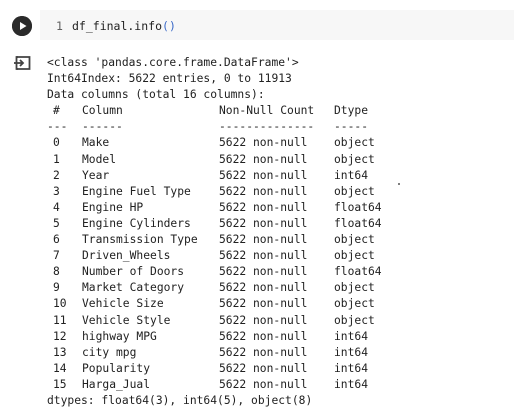 The image size is (517, 412). Describe the element at coordinates (113, 207) in the screenshot. I see `row-column: Engine HP` at that location.